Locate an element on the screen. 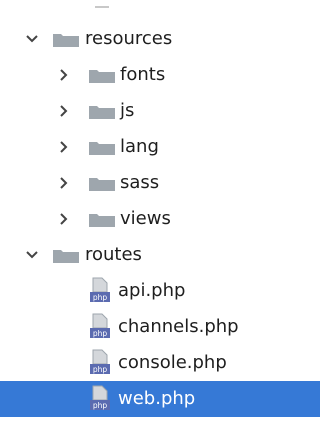 This screenshot has height=424, width=320. tree-item-label: routes is located at coordinates (113, 254).